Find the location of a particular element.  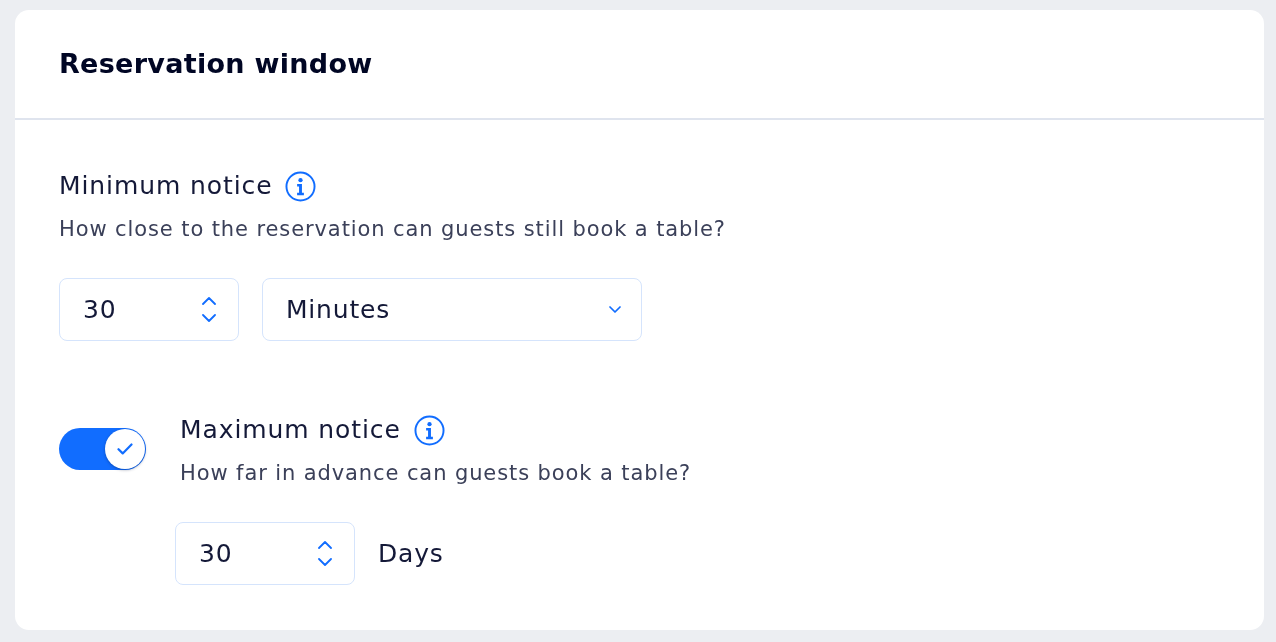

unit-dropdown: Minutes is located at coordinates (452, 309).